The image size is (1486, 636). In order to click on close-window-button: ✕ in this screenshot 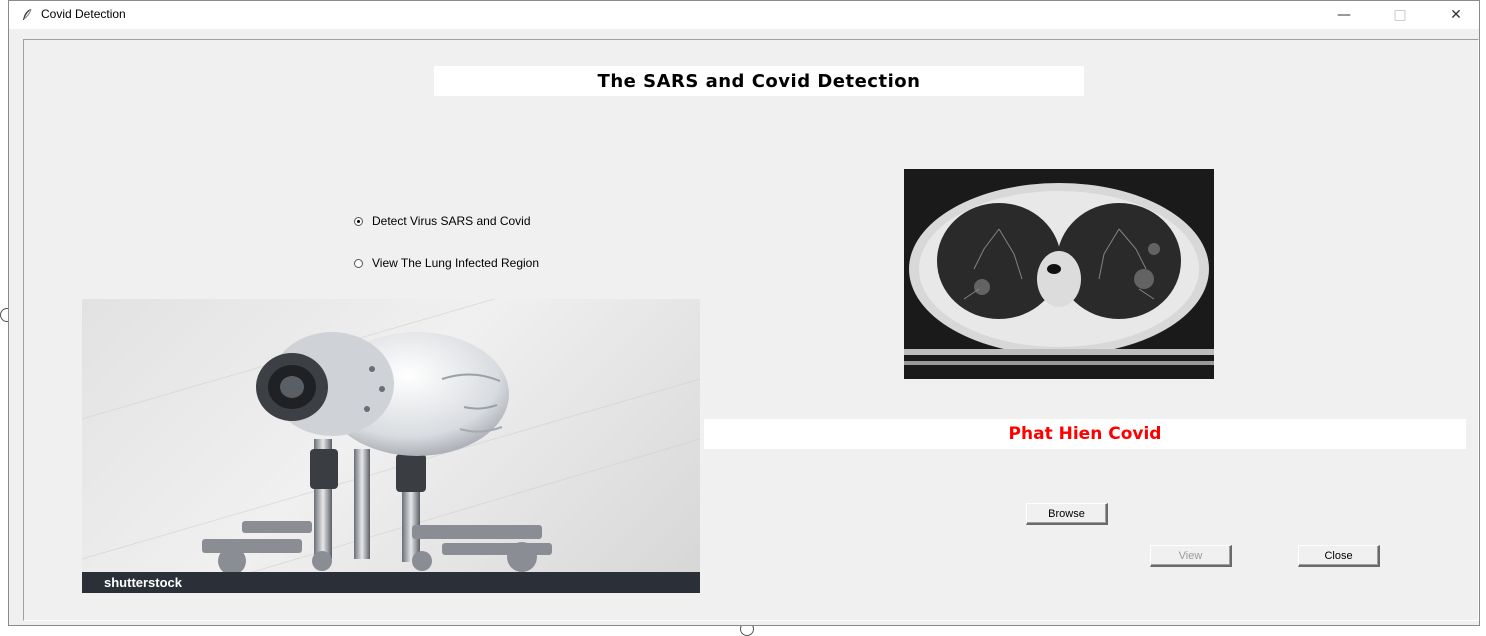, I will do `click(1456, 15)`.